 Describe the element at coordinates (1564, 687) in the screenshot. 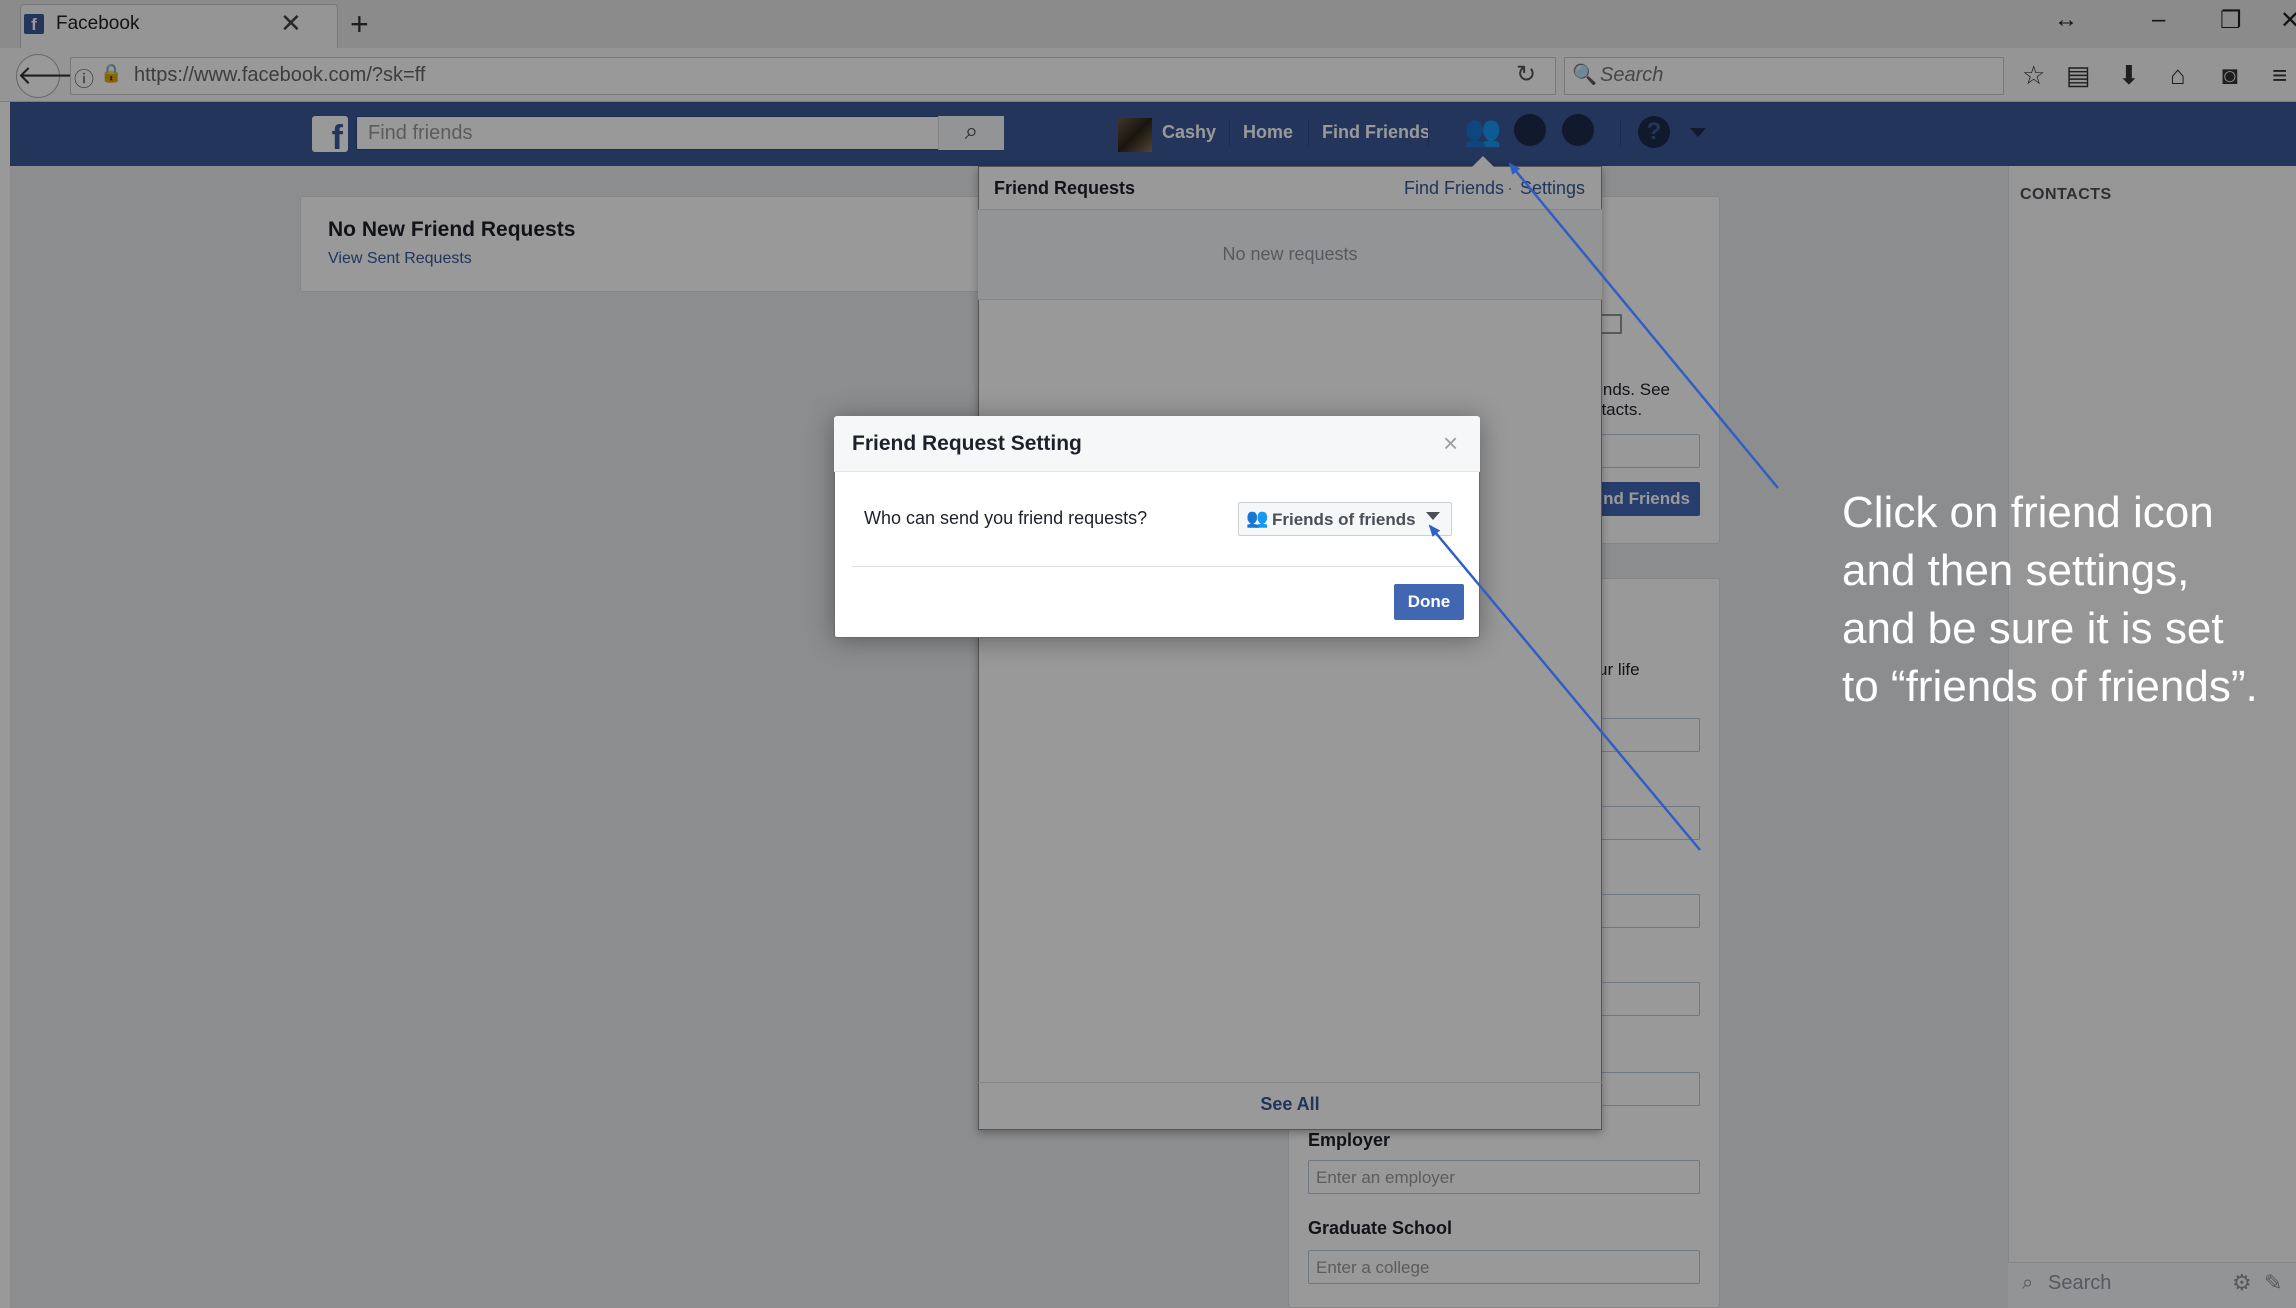

I see `arrow-to-privacy-selector` at that location.